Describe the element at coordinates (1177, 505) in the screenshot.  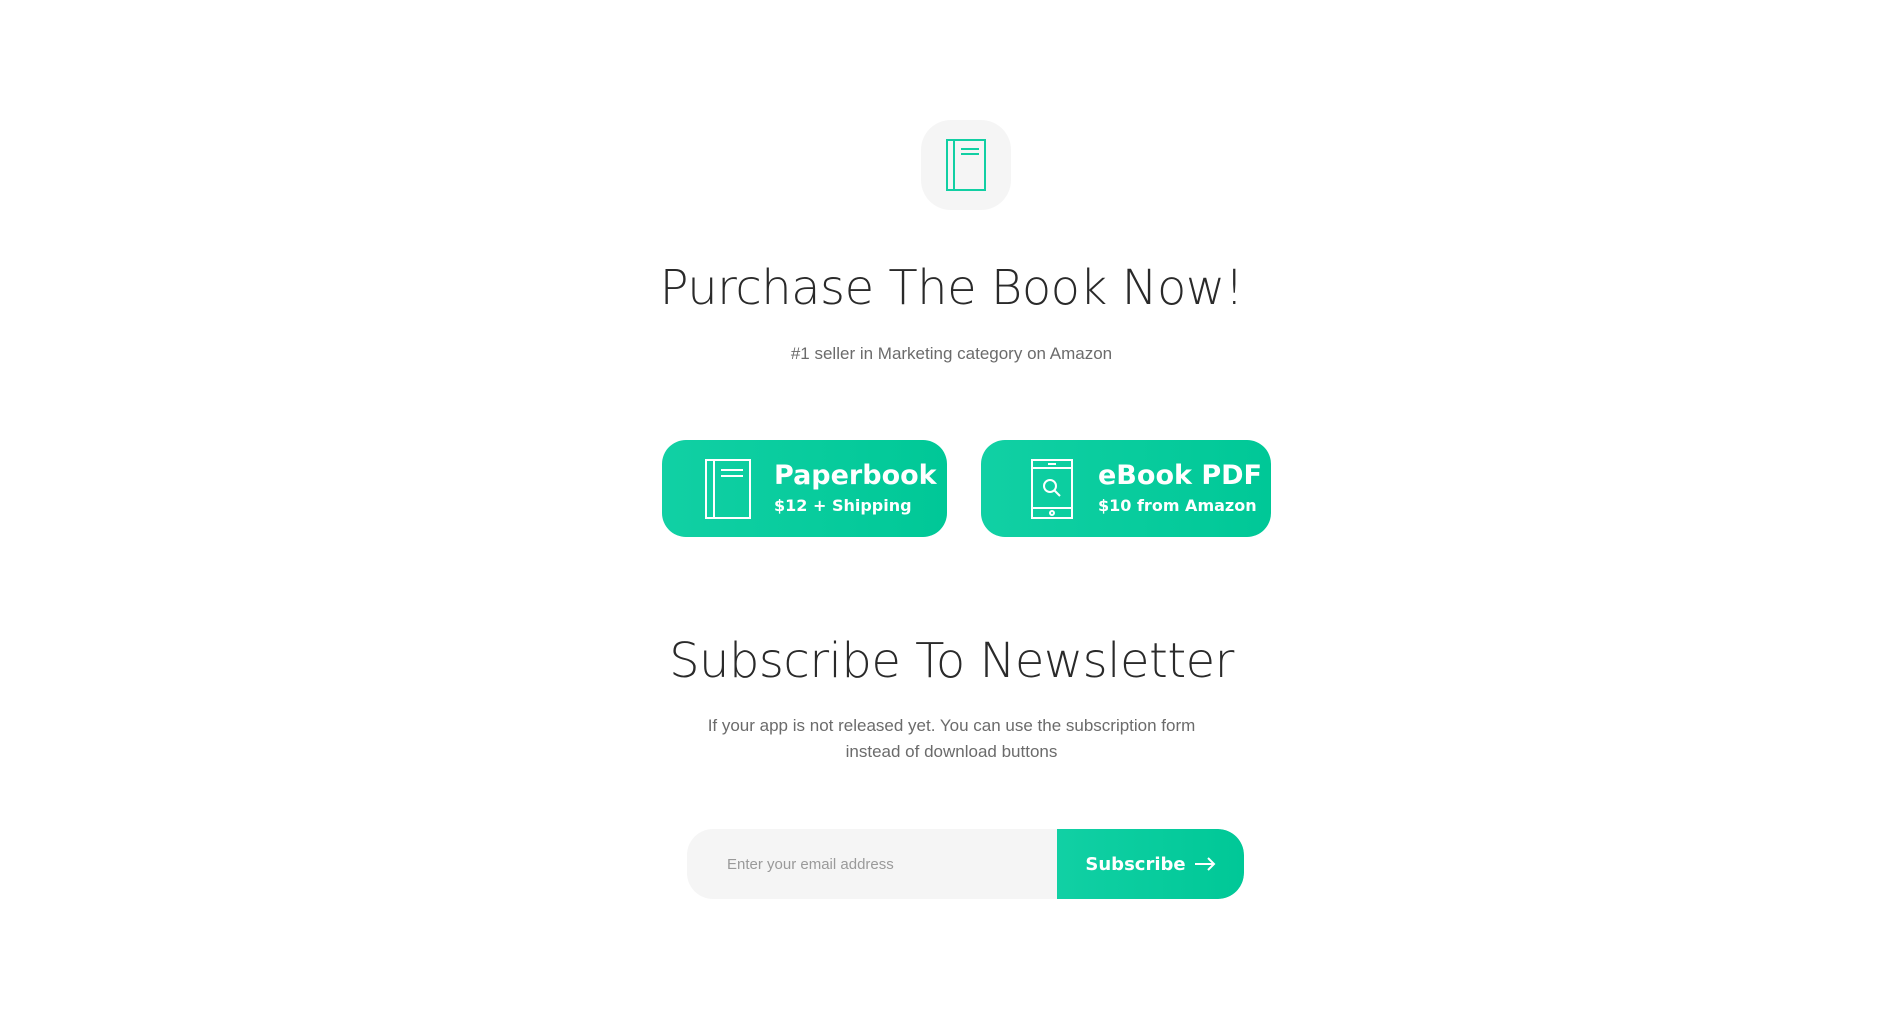
I see `ebook-price: $10 from Amazon` at that location.